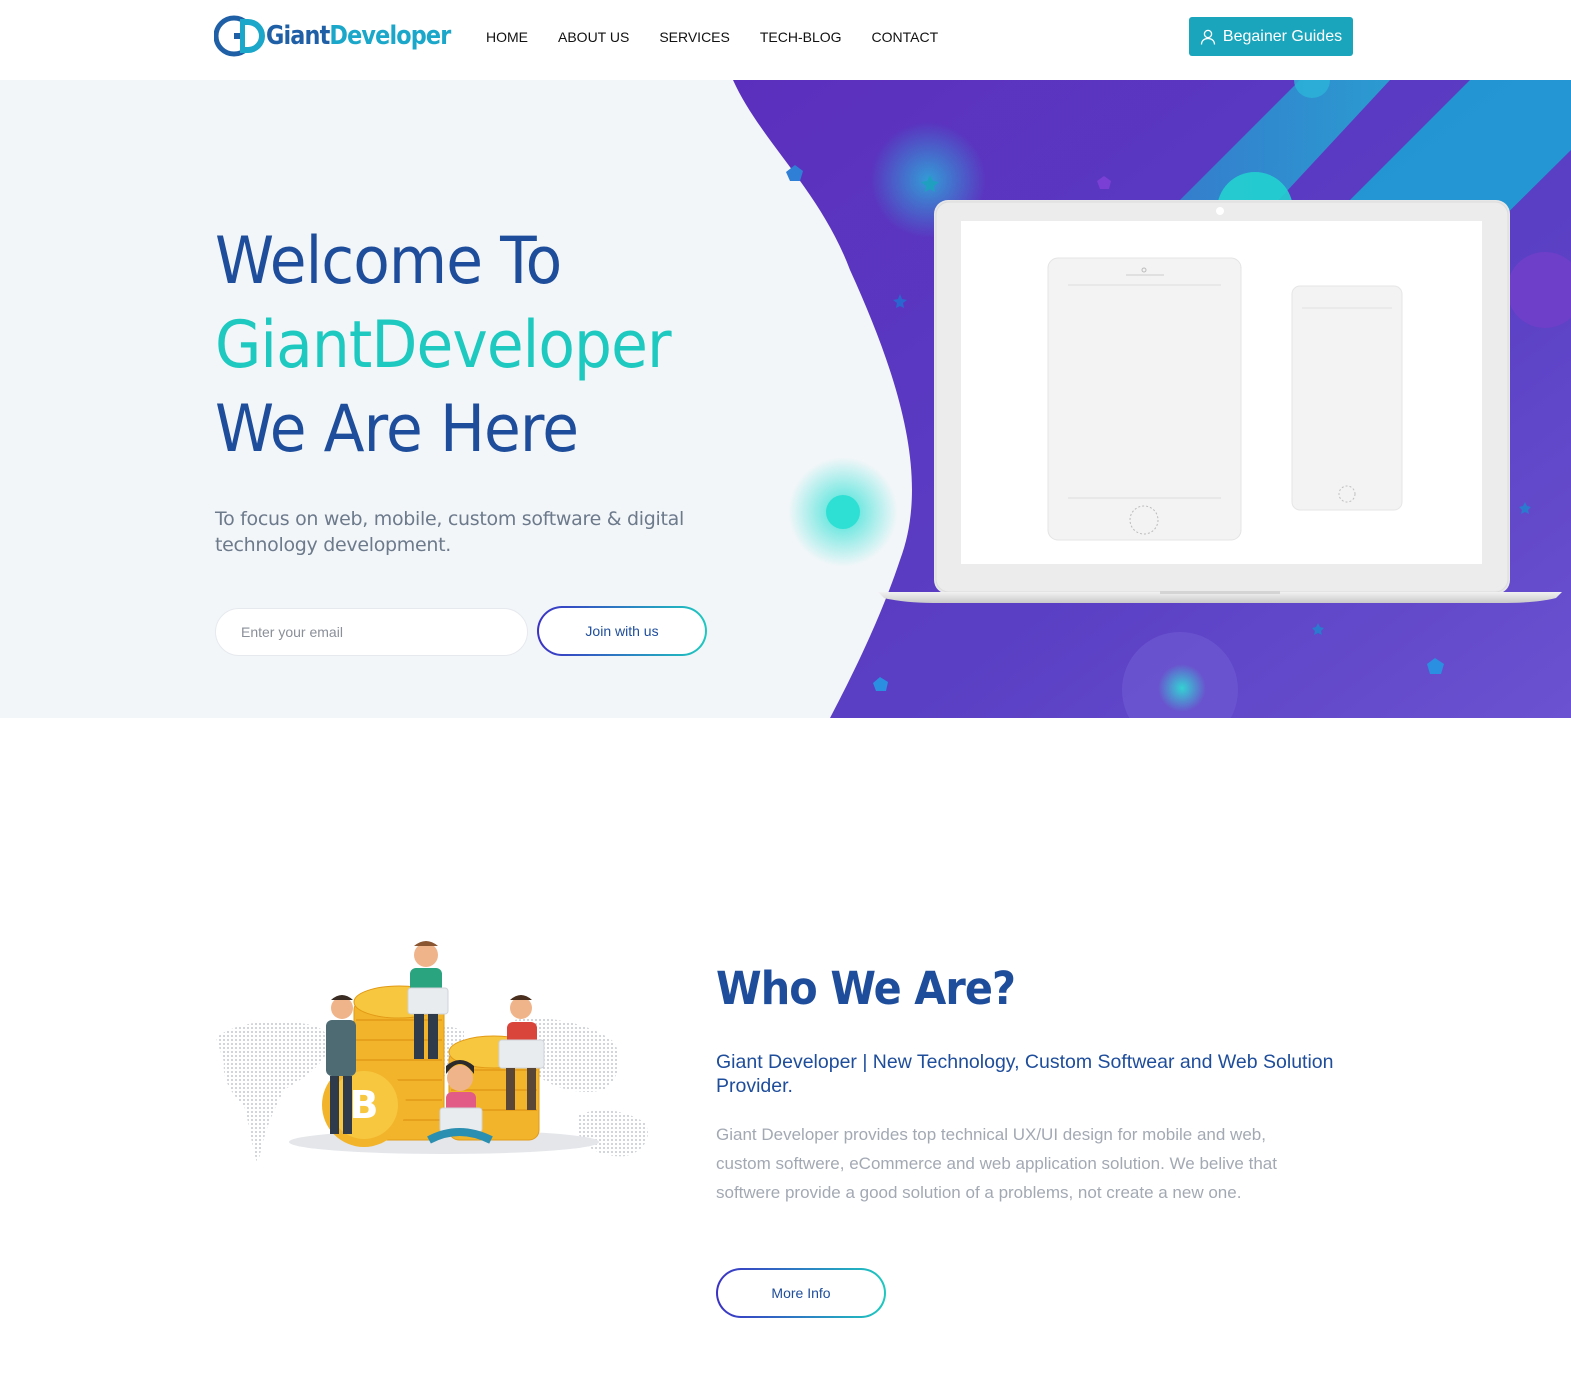 This screenshot has height=1391, width=1571. Describe the element at coordinates (1282, 36) in the screenshot. I see `beginner-guides-label: Begainer Guides` at that location.